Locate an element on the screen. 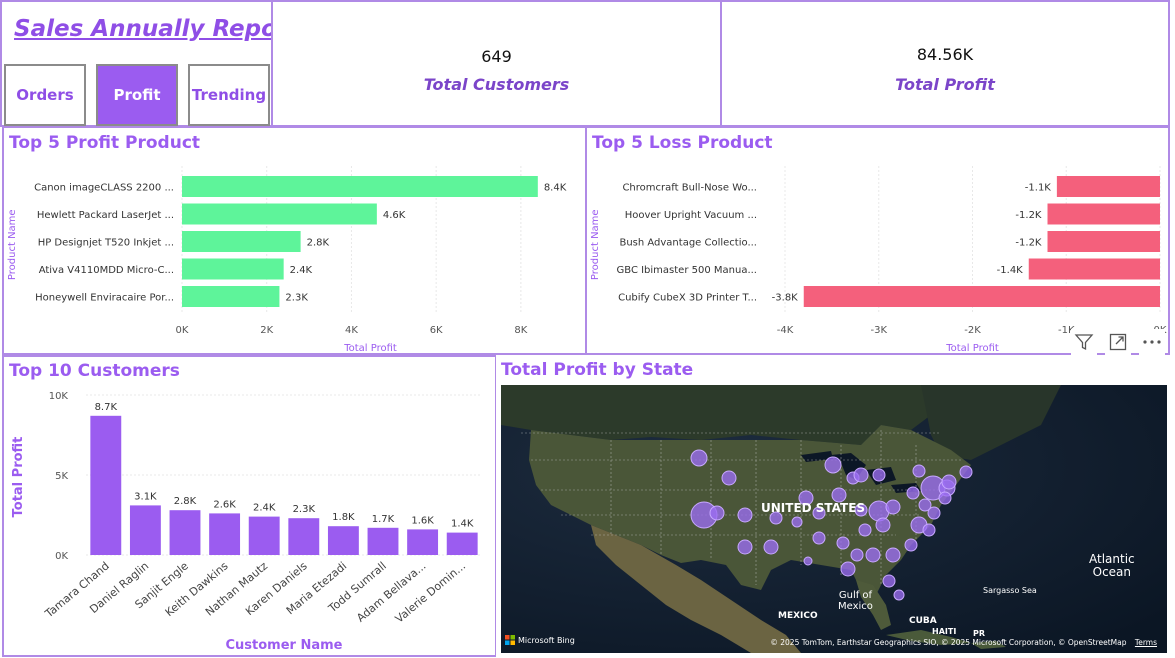  data-label: 1.4K is located at coordinates (462, 524).